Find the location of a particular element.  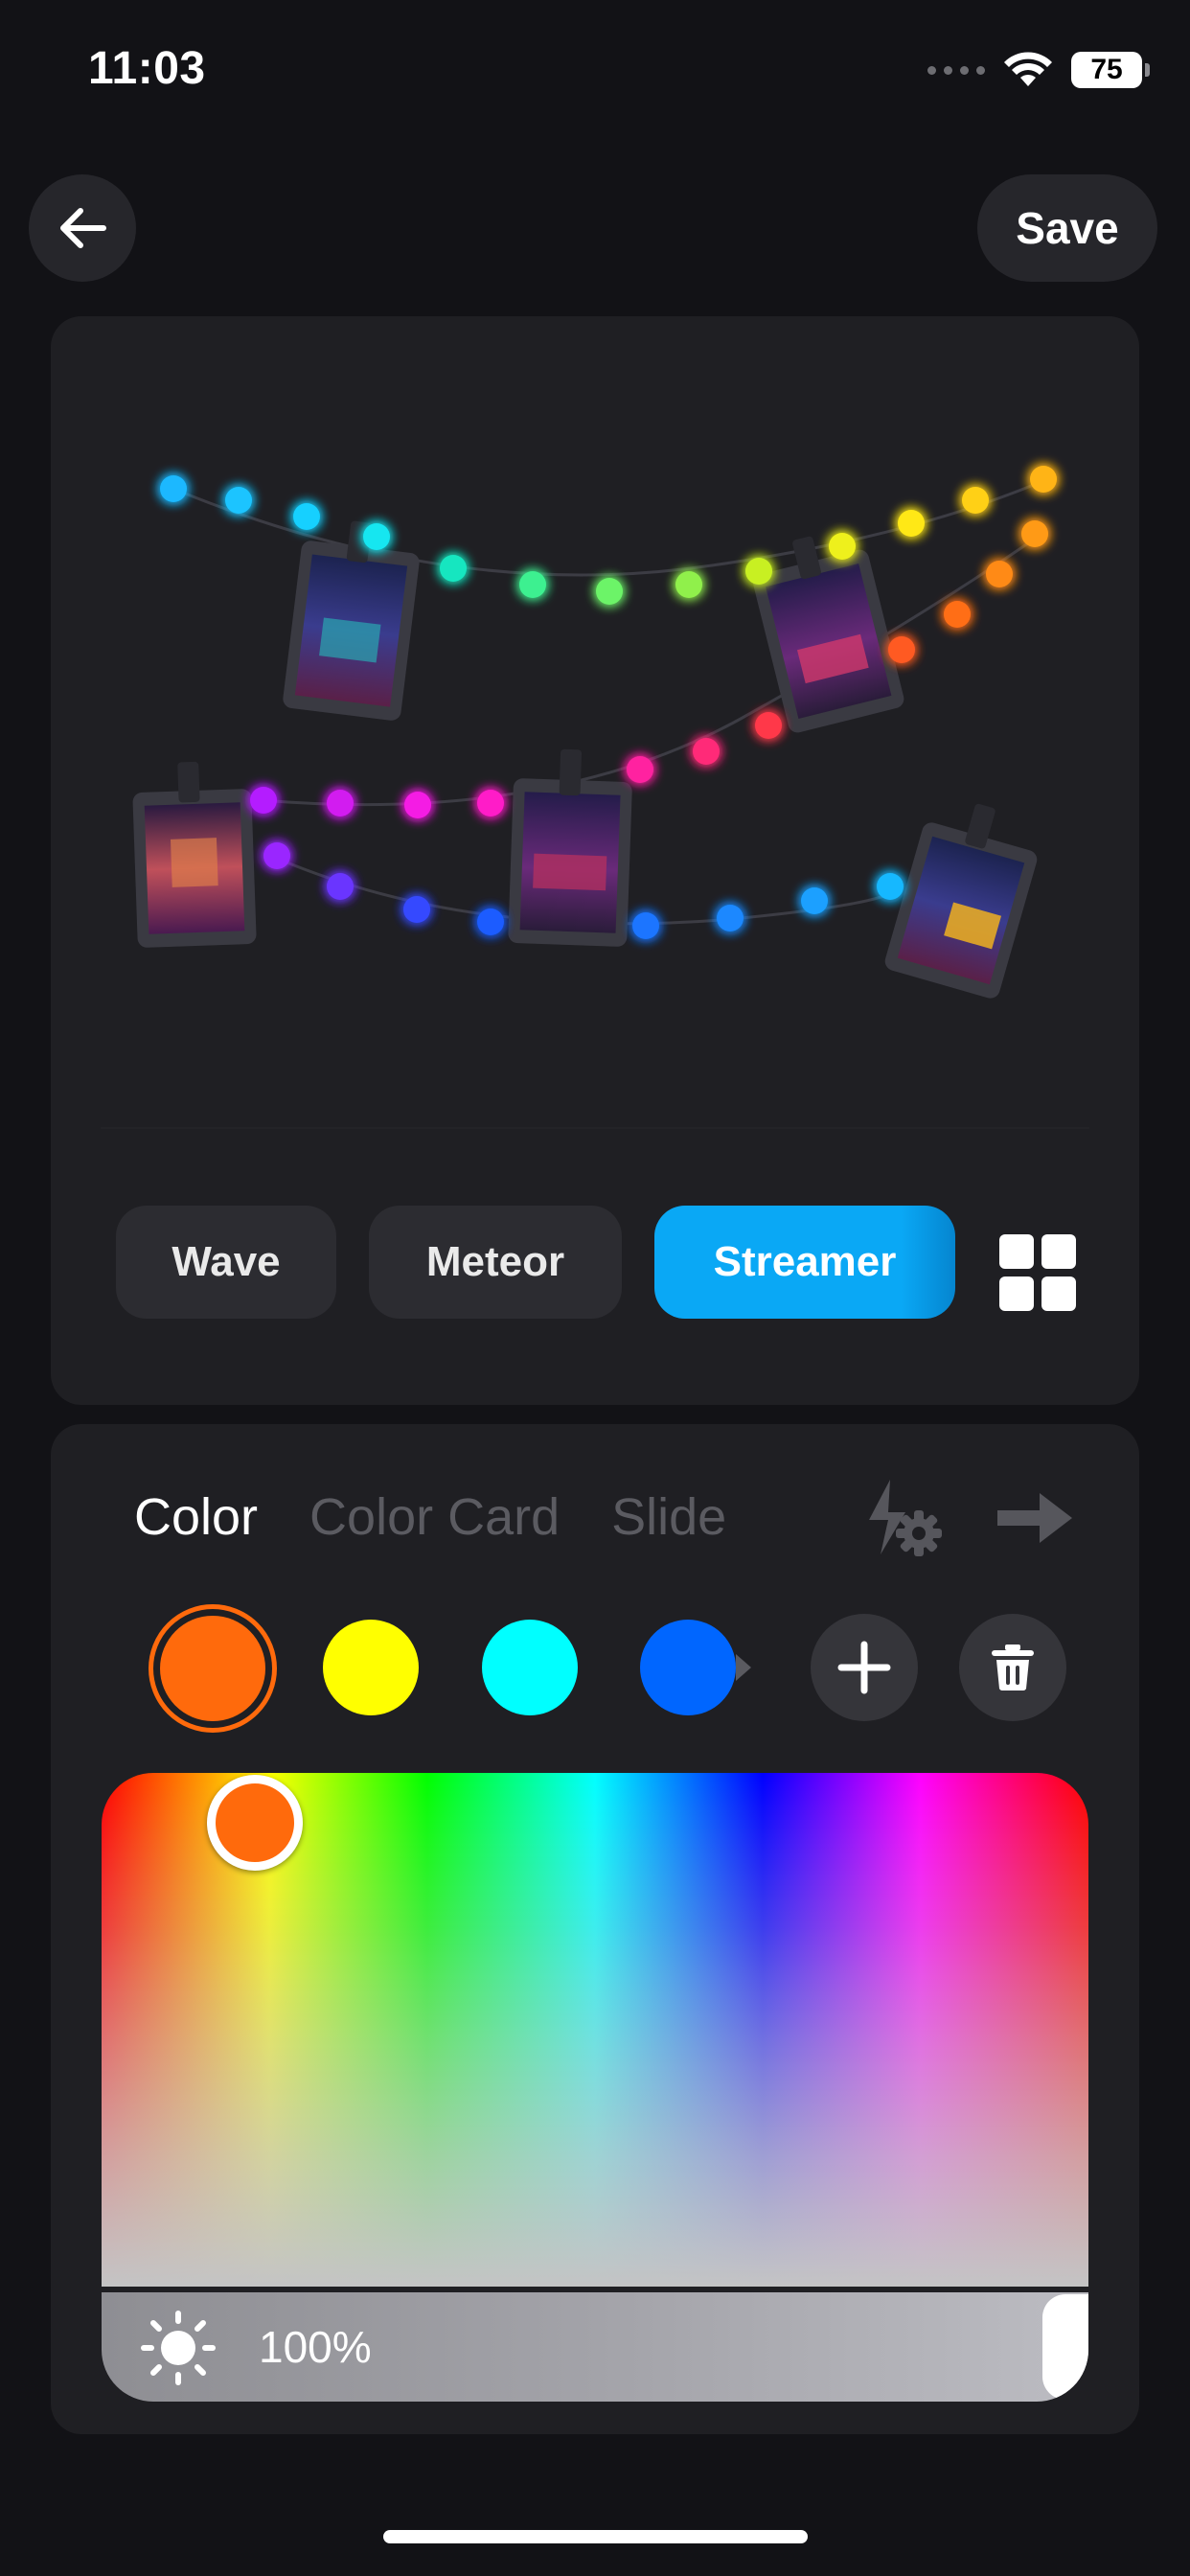

swatch-row is located at coordinates (595, 1674).